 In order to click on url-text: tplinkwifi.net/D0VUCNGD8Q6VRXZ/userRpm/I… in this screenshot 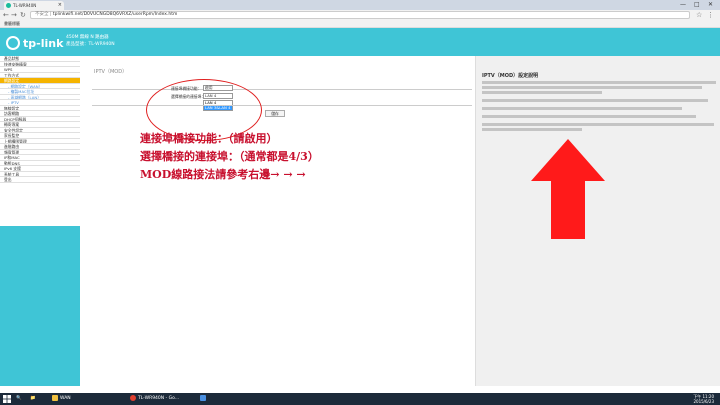, I will do `click(115, 14)`.